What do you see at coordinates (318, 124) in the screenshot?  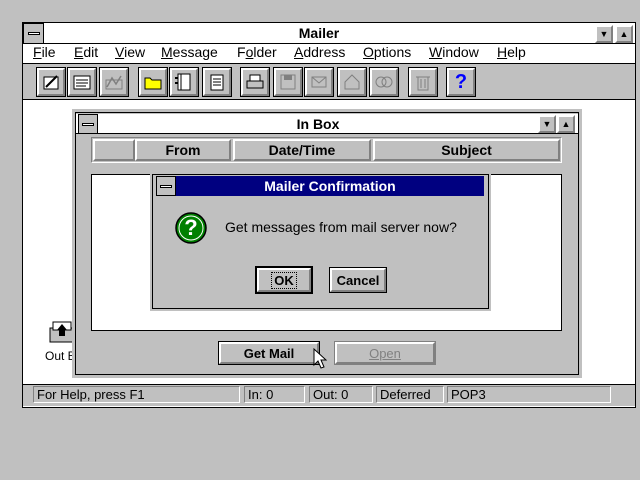 I see `inbox-title: In Box` at bounding box center [318, 124].